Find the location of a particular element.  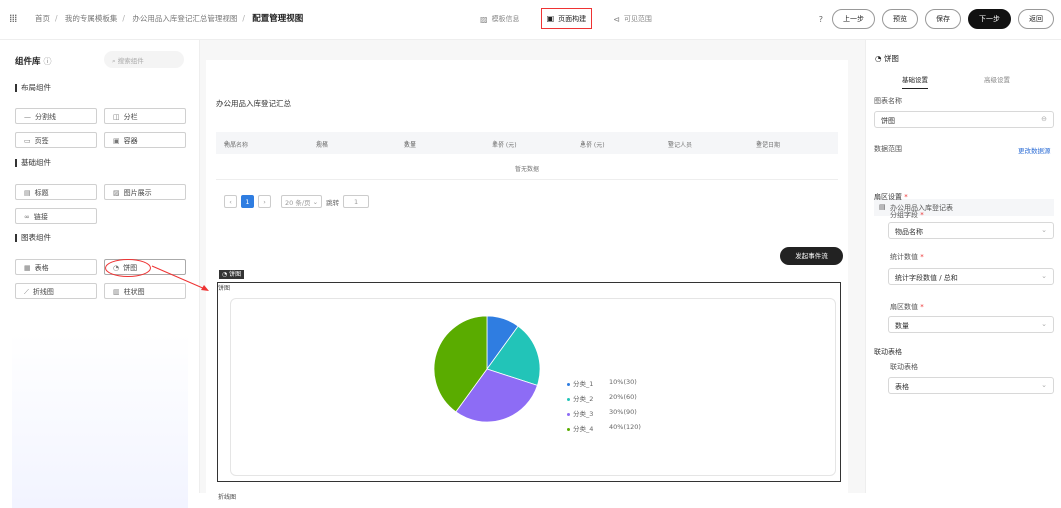

col-header-label: 登记人员 is located at coordinates (680, 145).